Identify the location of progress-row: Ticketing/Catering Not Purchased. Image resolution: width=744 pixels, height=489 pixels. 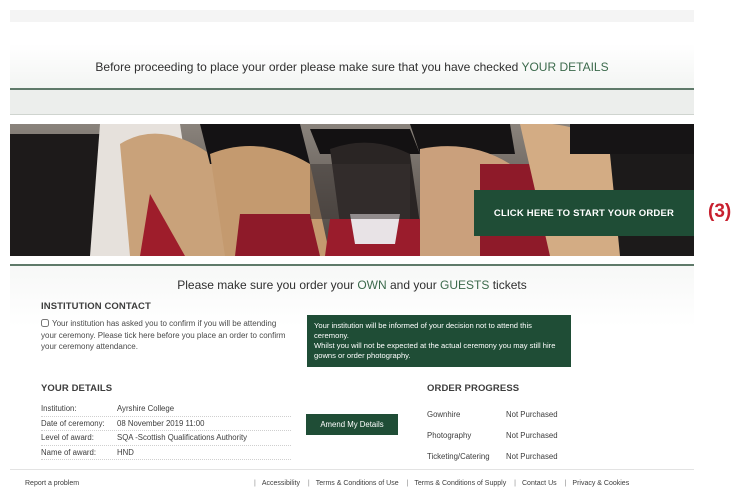
(507, 456).